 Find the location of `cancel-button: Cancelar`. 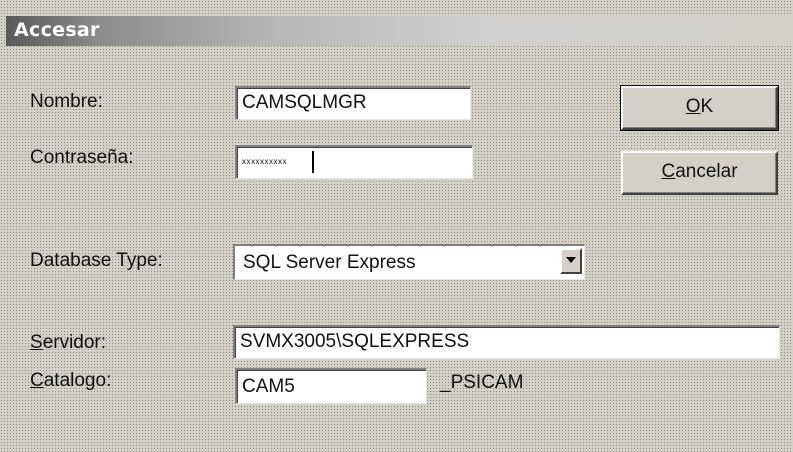

cancel-button: Cancelar is located at coordinates (699, 173).